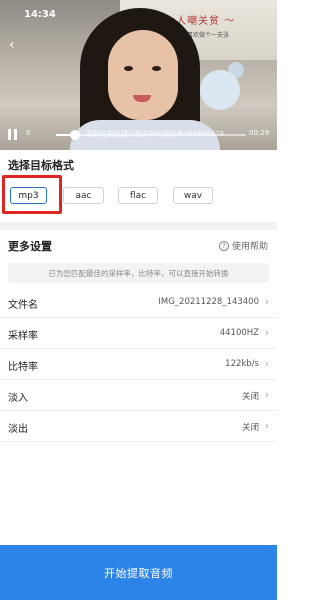 This screenshot has height=600, width=320. Describe the element at coordinates (143, 75) in the screenshot. I see `person-face` at that location.